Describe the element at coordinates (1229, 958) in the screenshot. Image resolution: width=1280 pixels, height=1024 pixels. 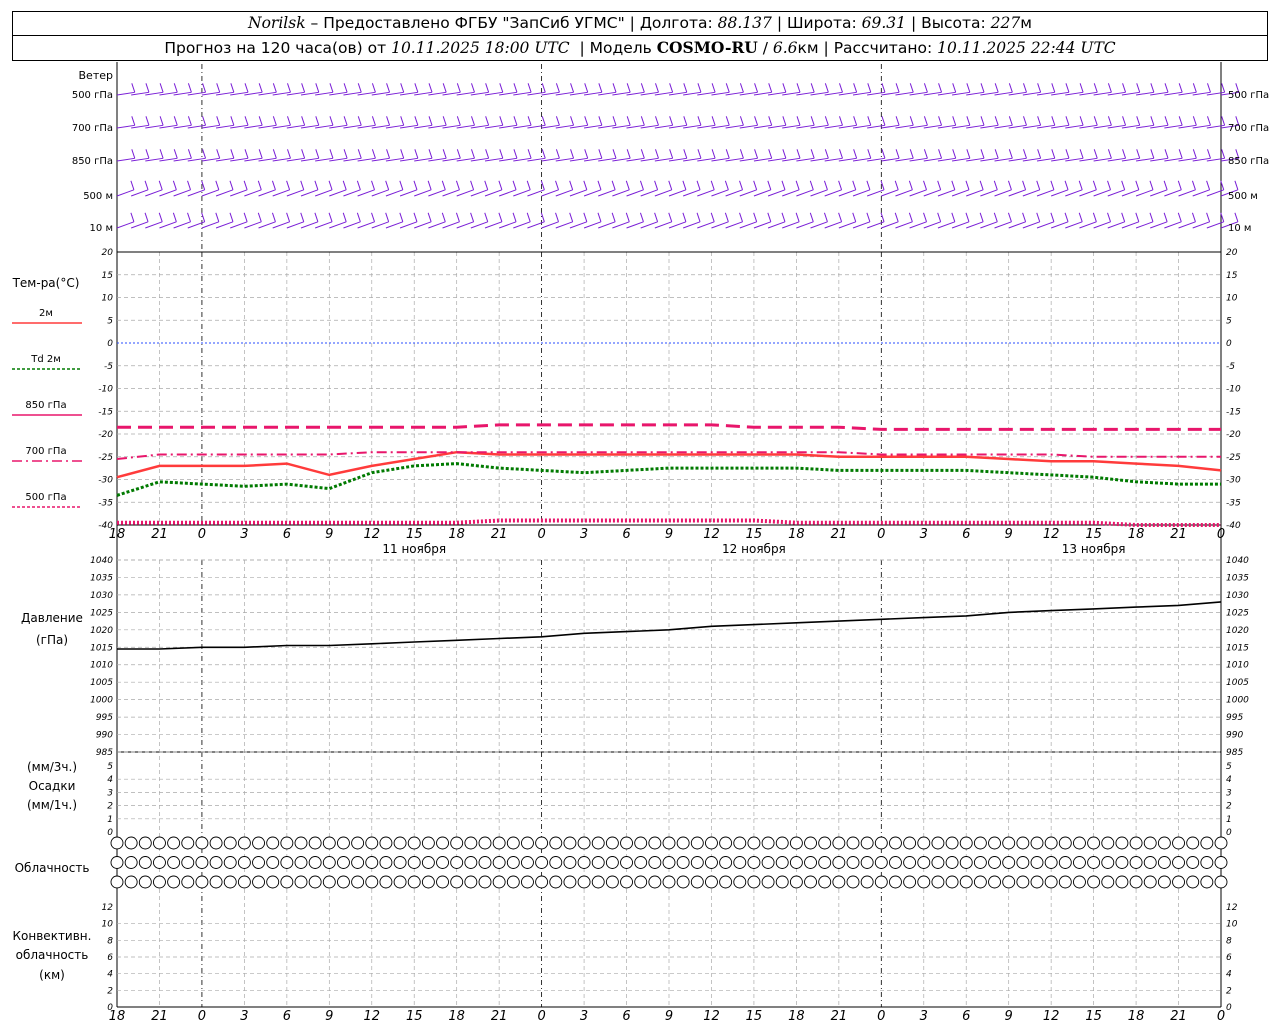
I see `y-tick-label-right: 6` at that location.